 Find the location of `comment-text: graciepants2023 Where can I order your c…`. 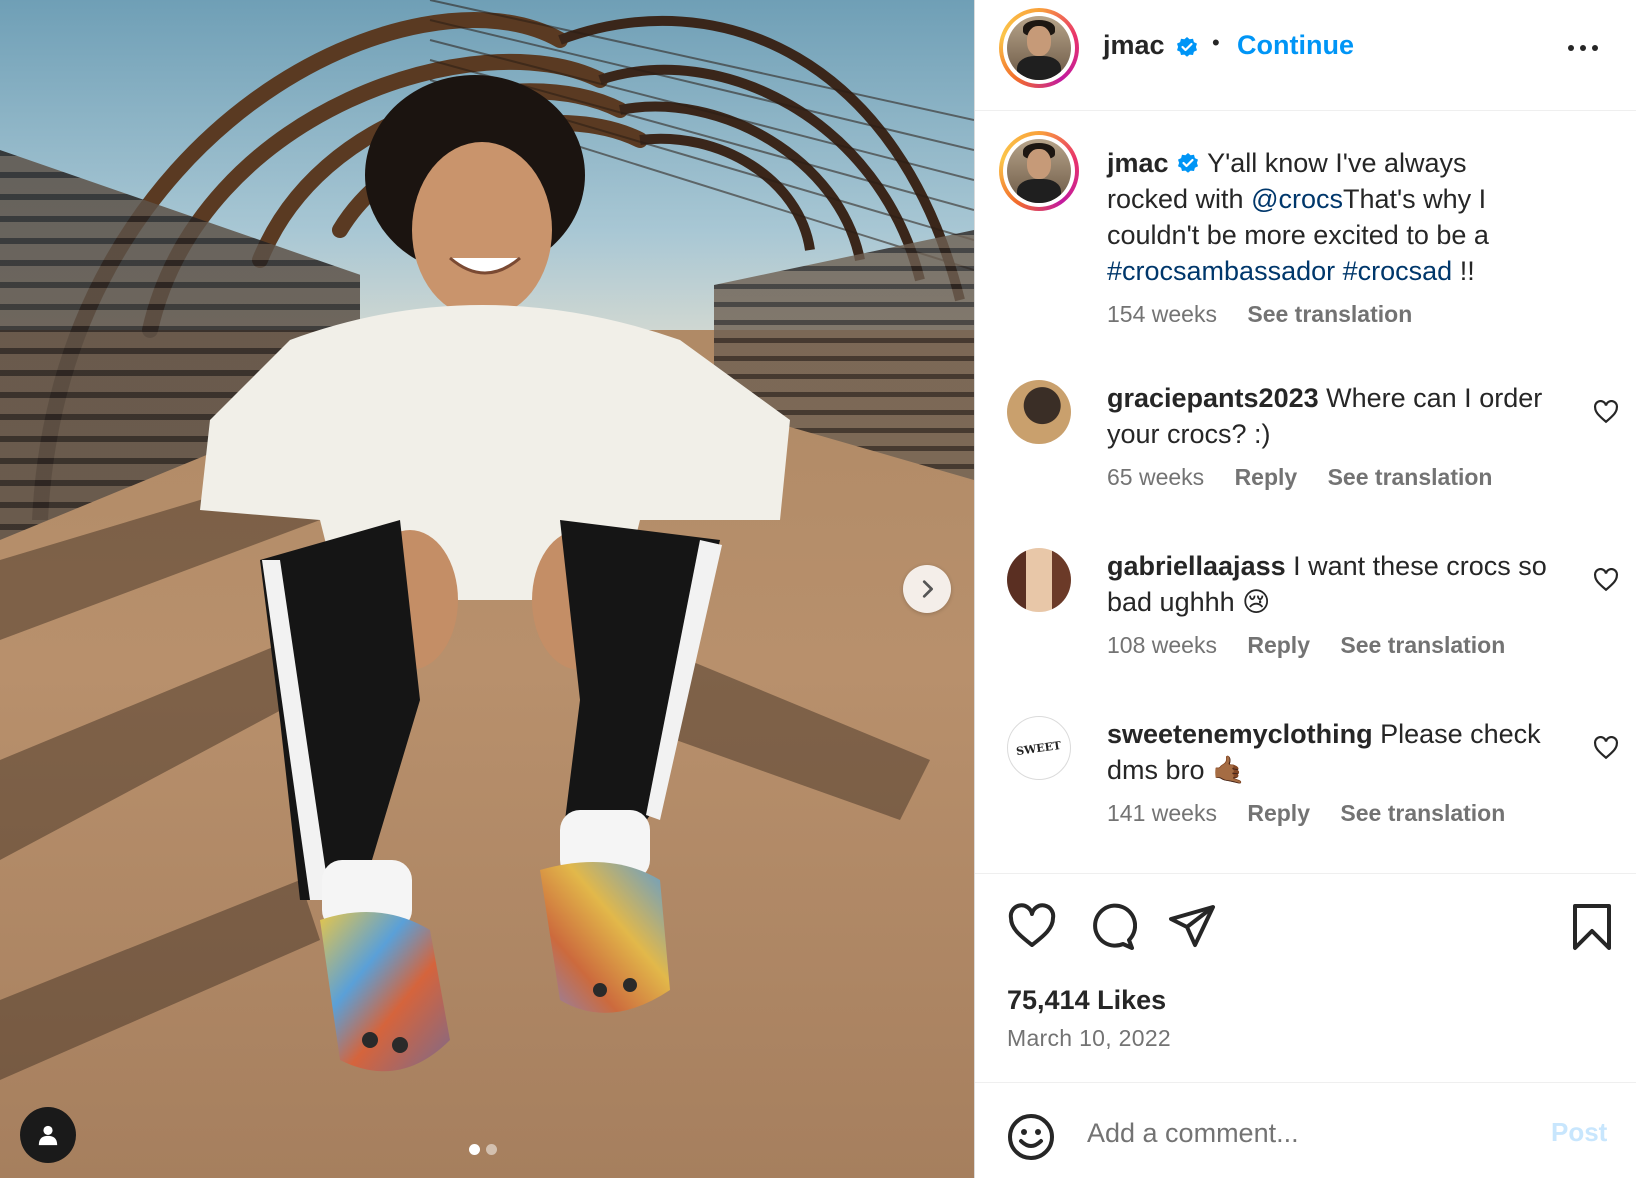

comment-text: graciepants2023 Where can I order your c… is located at coordinates (1327, 416).